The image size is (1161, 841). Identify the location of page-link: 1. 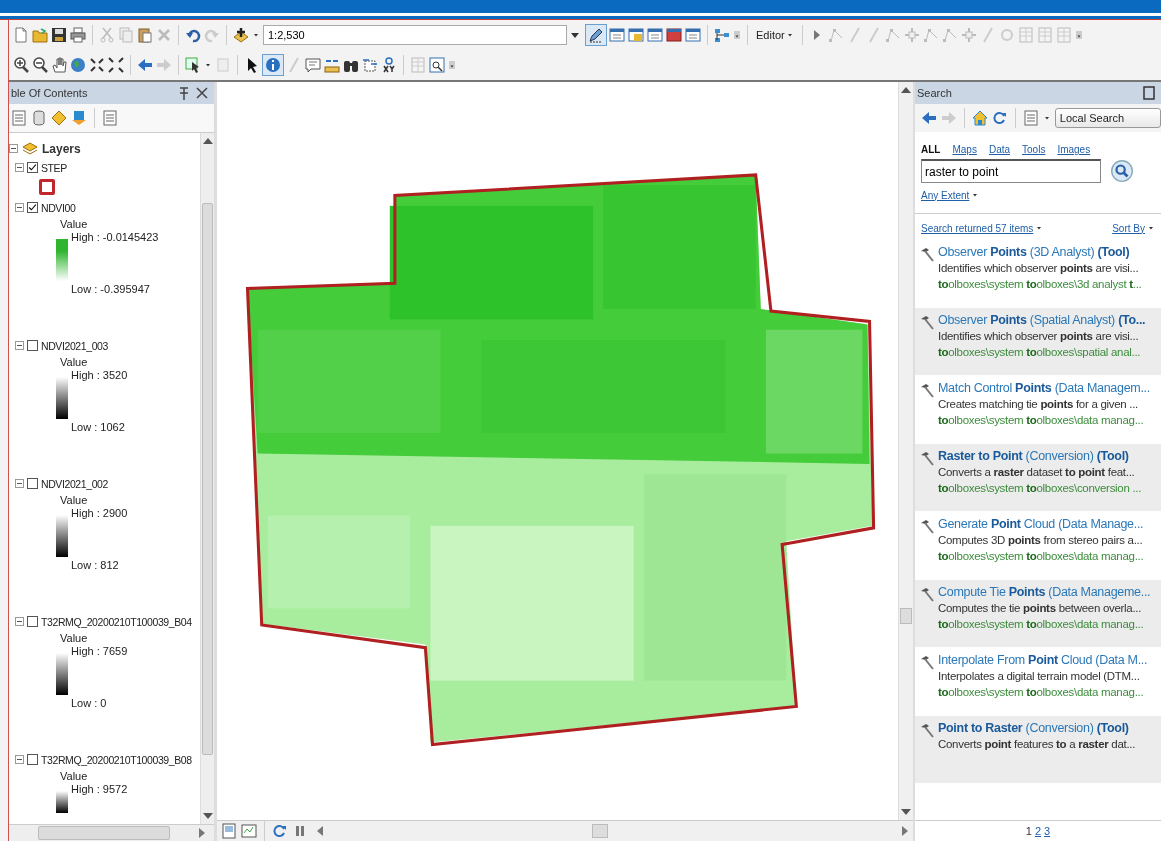
(1028, 831).